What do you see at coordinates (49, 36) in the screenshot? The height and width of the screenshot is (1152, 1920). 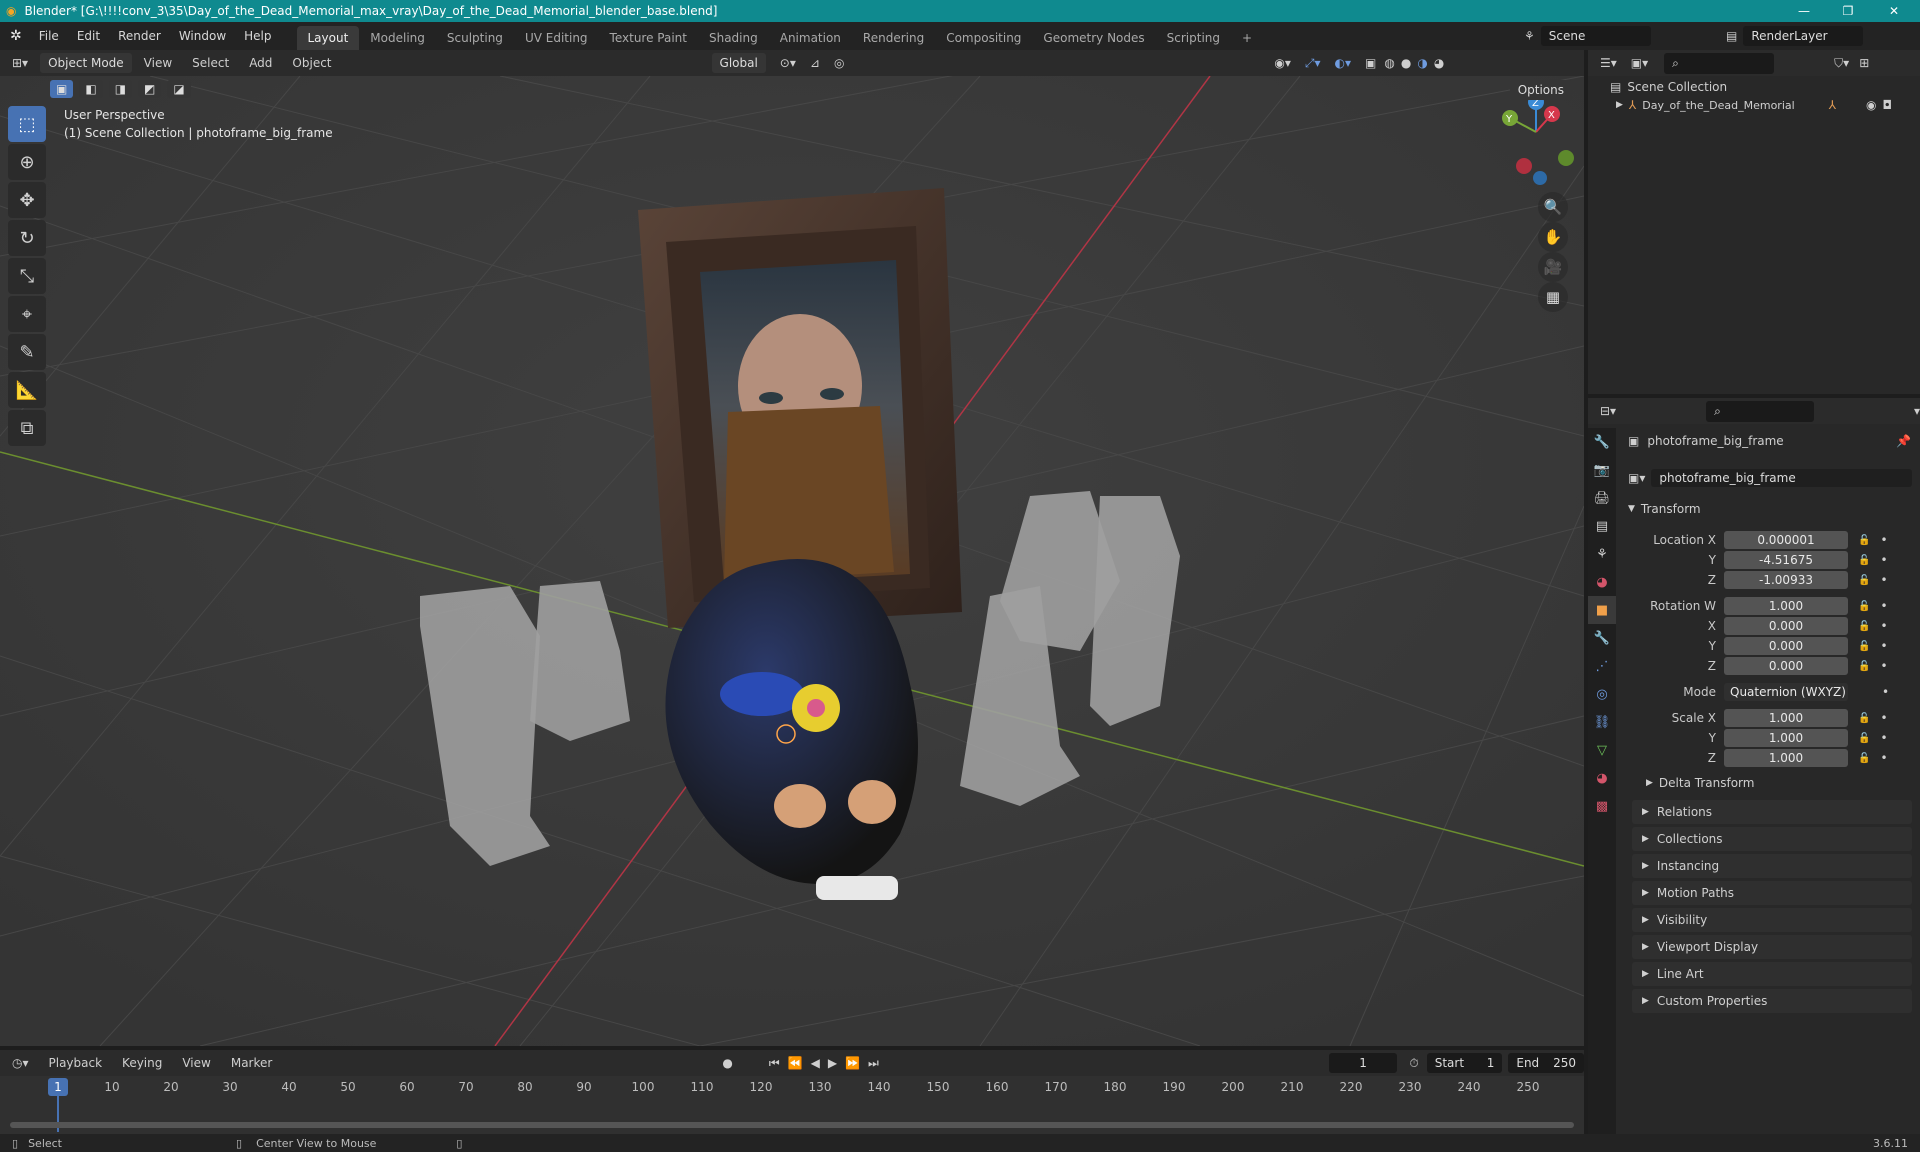 I see `menu-file: File` at bounding box center [49, 36].